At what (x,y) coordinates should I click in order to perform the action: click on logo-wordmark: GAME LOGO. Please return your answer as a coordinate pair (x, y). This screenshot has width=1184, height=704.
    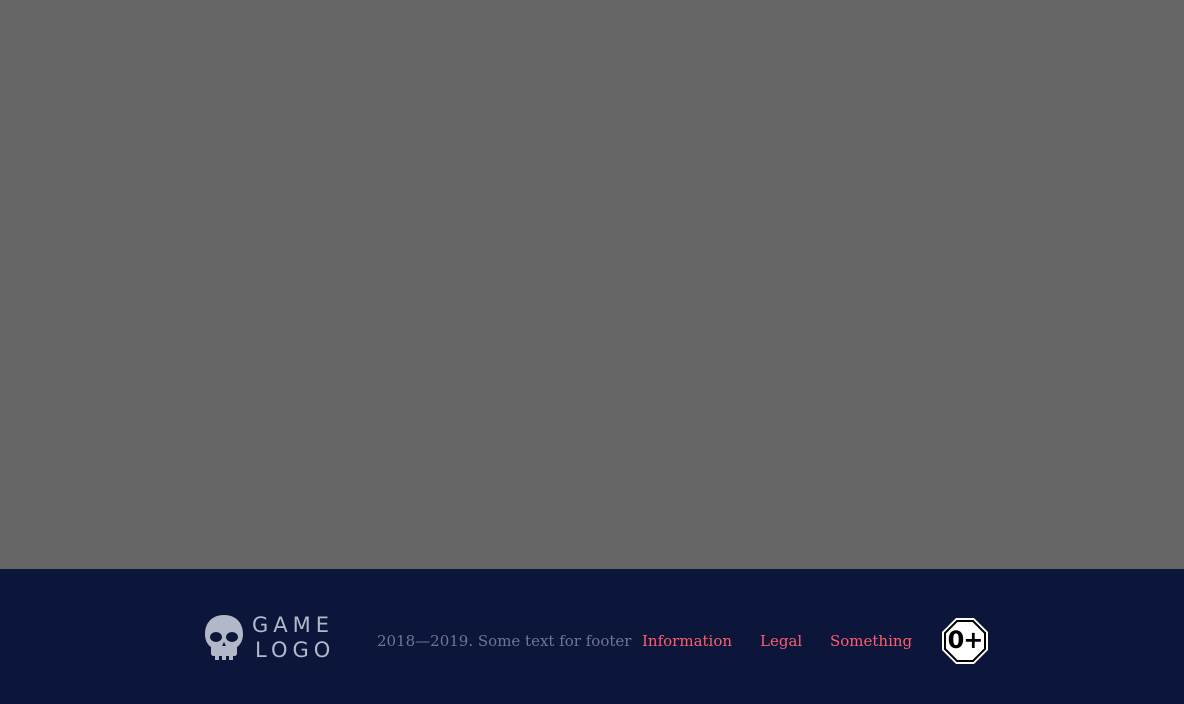
    Looking at the image, I should click on (293, 638).